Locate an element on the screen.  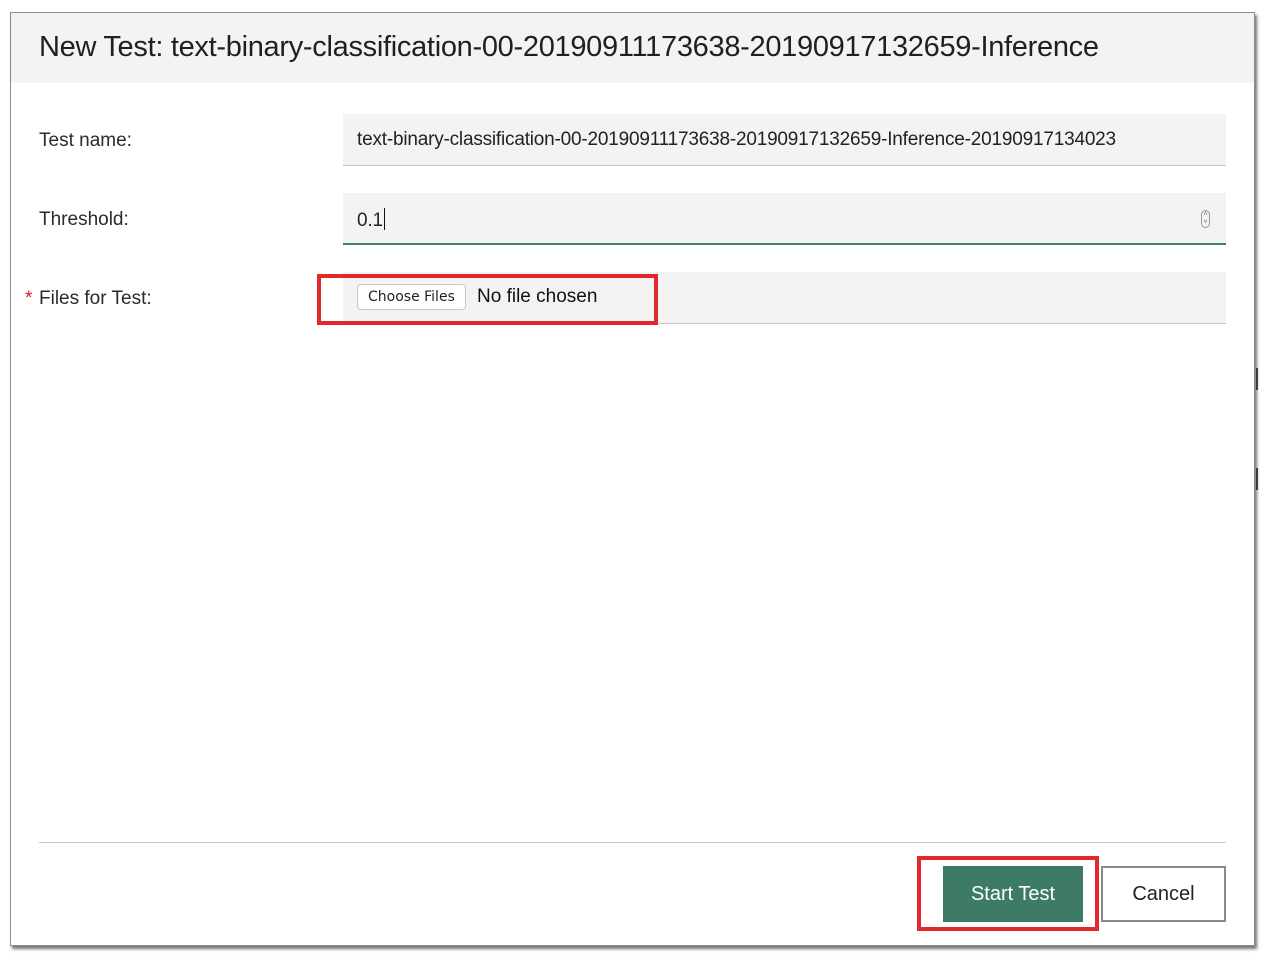
number-stepper-icon: ˄ ˅ is located at coordinates (1205, 219).